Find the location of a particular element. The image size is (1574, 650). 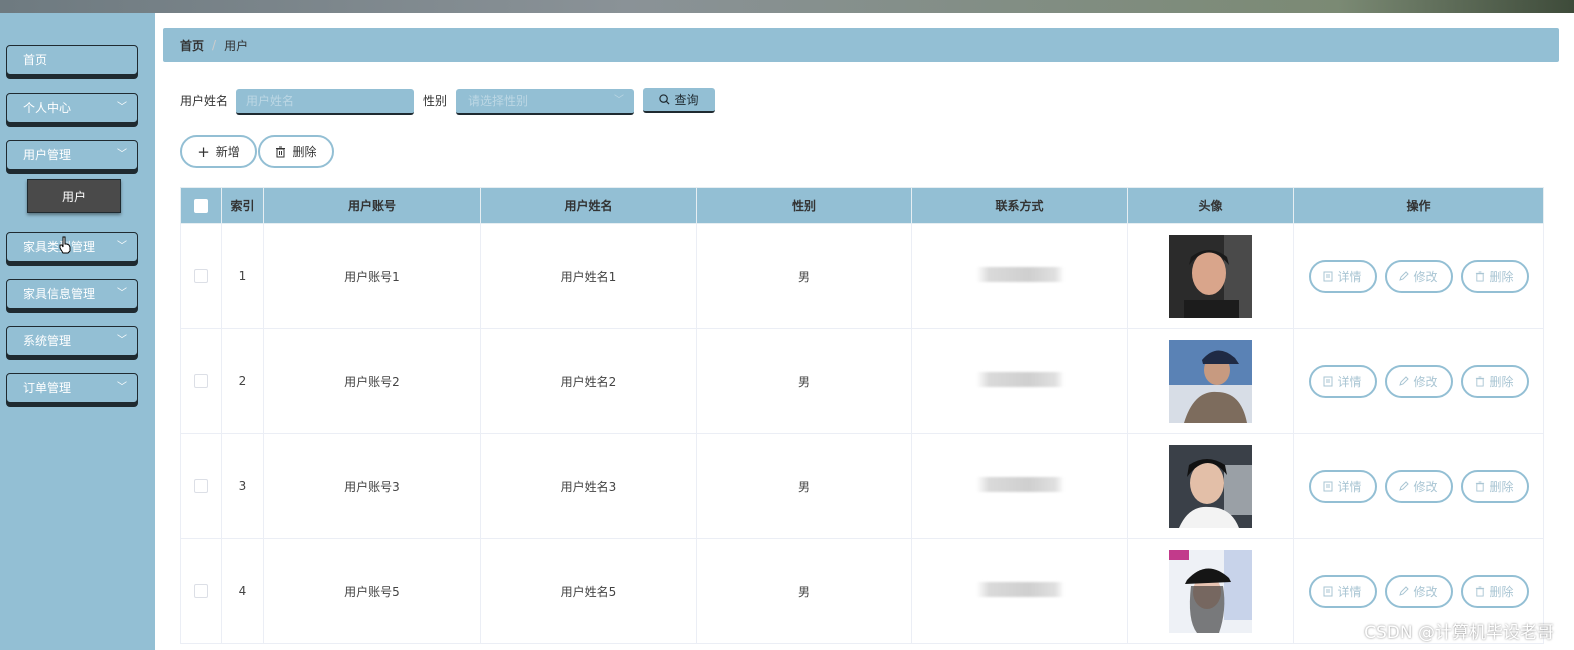

select-all-cell is located at coordinates (201, 205).